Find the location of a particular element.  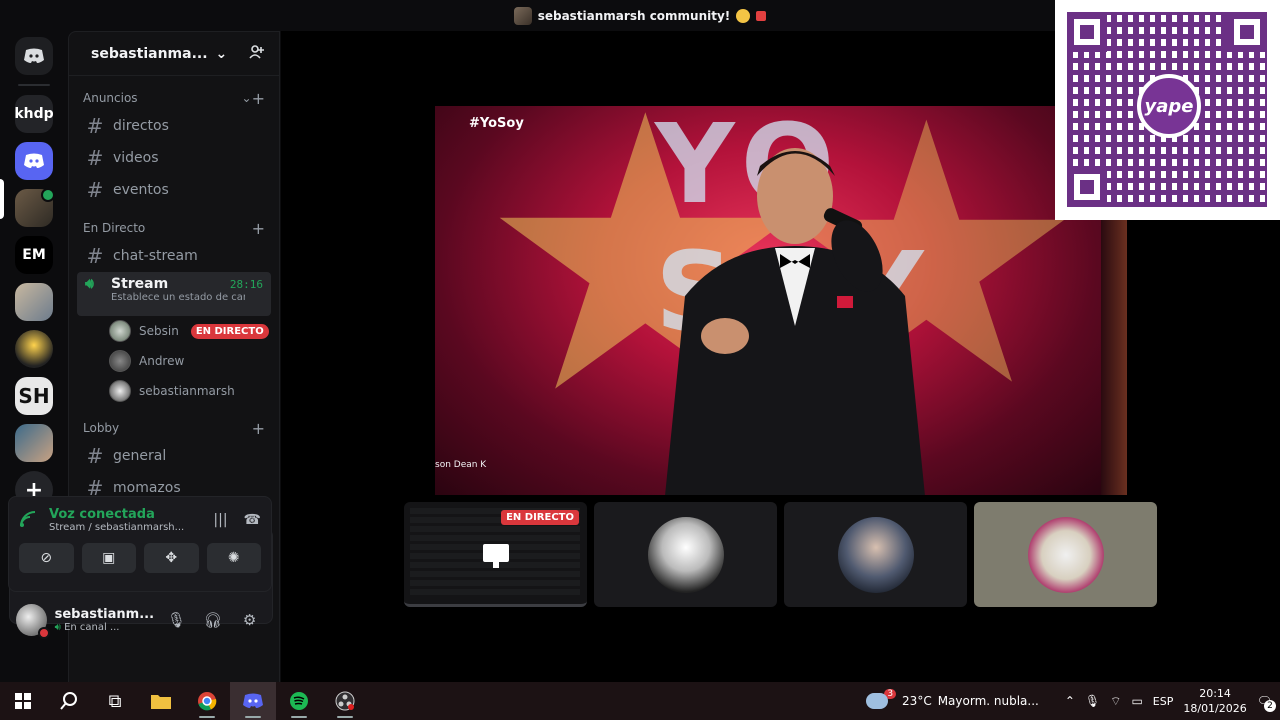

soundboard-button: ✺ is located at coordinates (233, 558).